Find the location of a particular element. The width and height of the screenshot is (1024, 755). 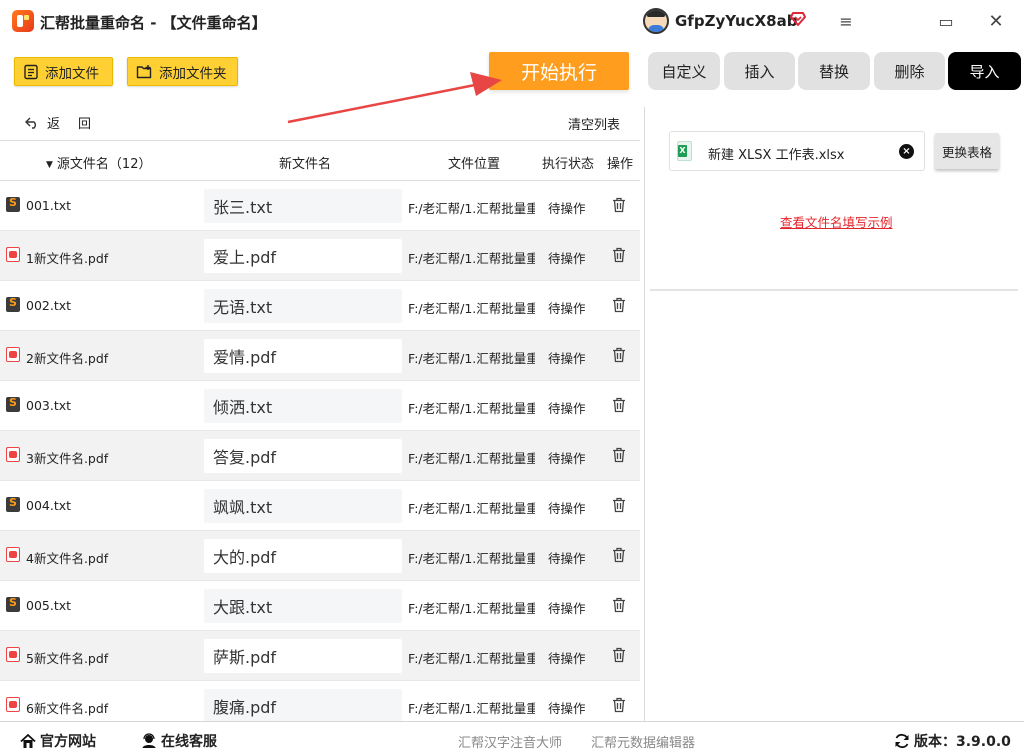

source-name: 2新文件名.pdf is located at coordinates (67, 358).